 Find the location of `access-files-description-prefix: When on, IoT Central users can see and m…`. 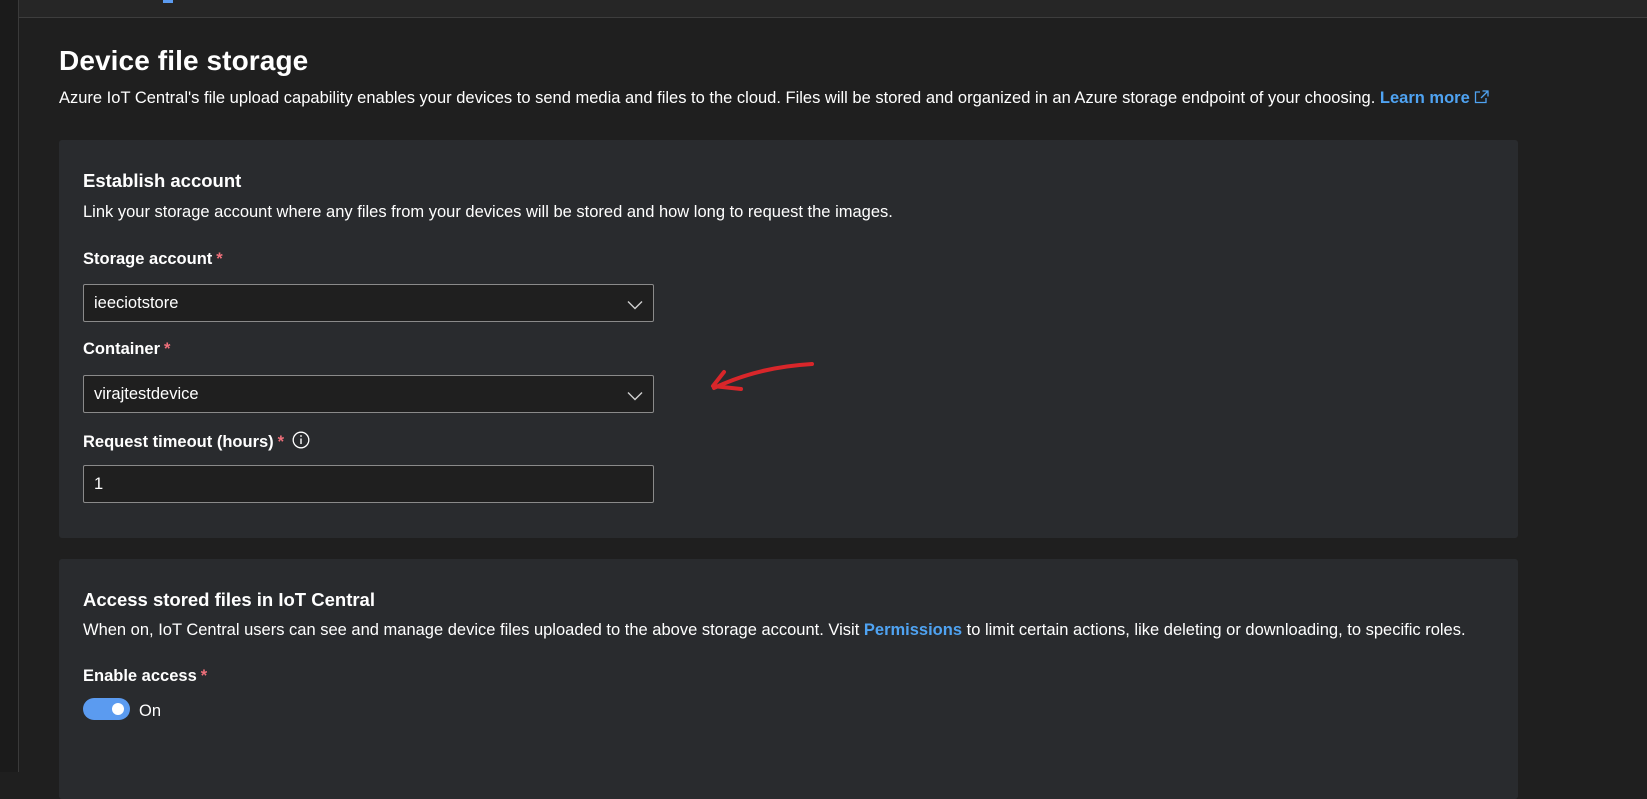

access-files-description-prefix: When on, IoT Central users can see and m… is located at coordinates (471, 630).